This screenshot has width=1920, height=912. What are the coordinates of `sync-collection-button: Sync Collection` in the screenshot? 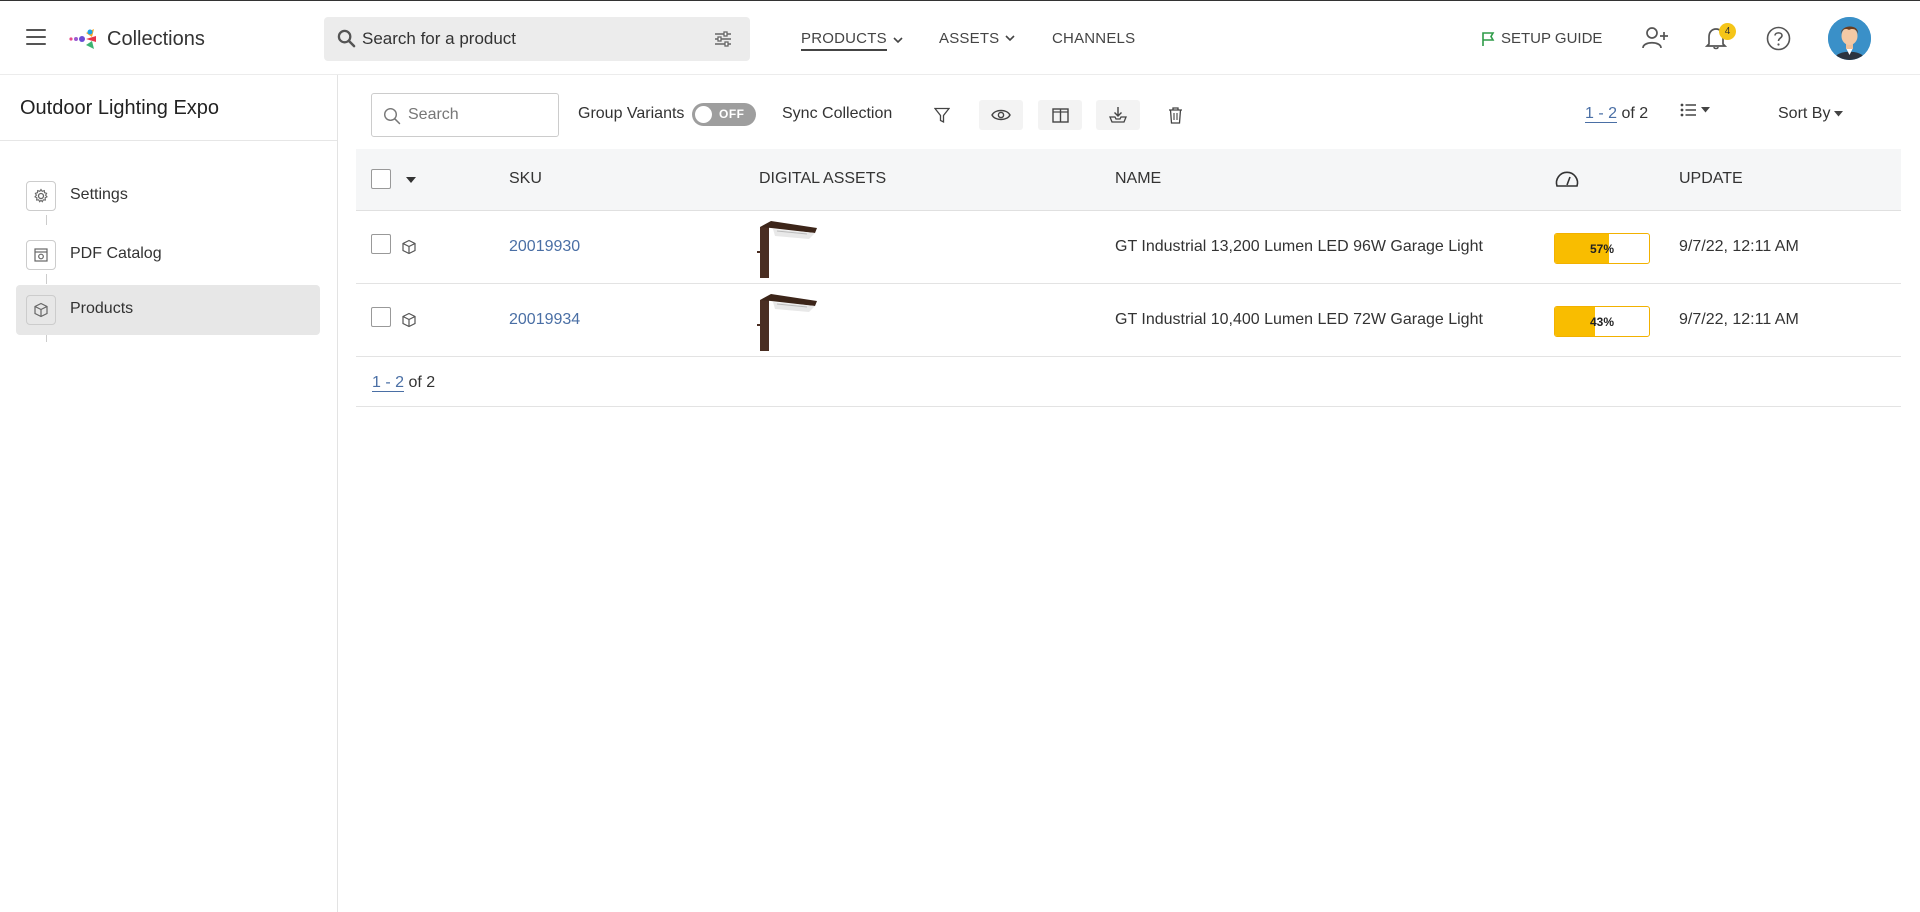 It's located at (837, 114).